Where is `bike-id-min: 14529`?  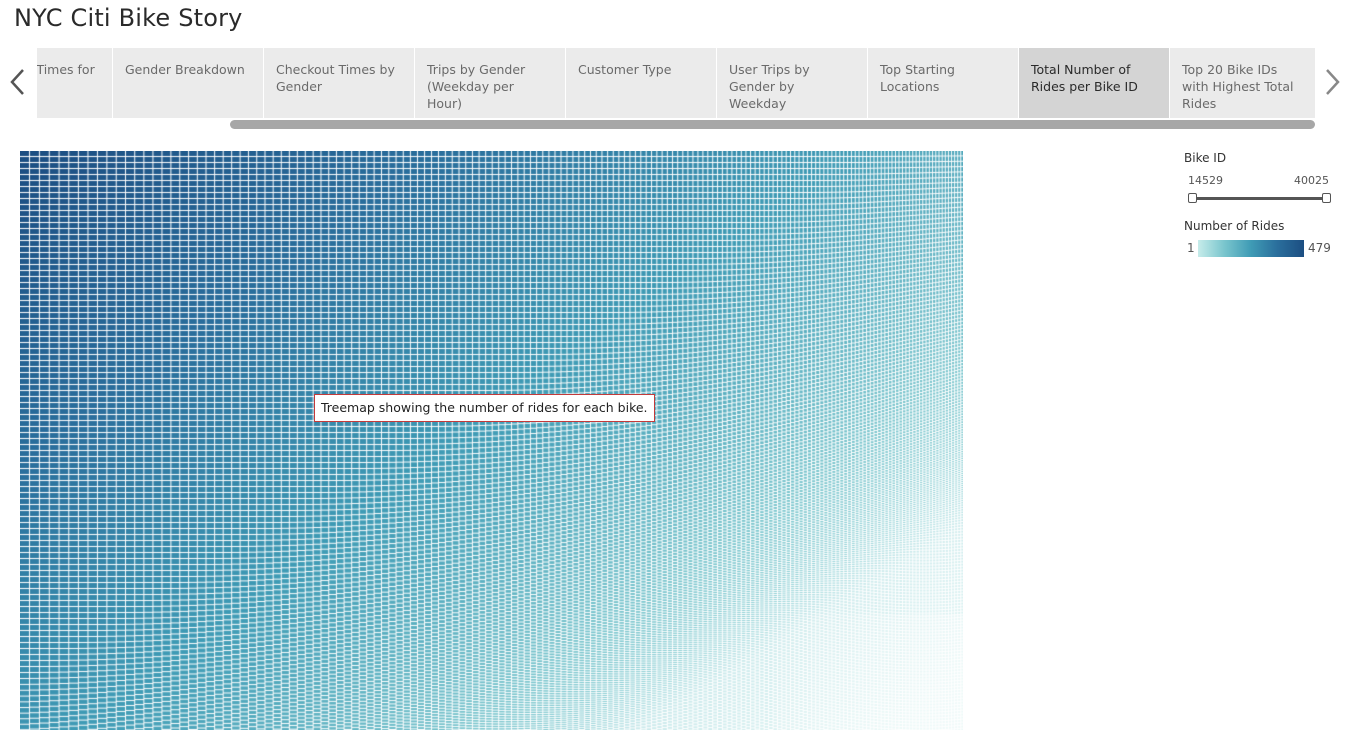 bike-id-min: 14529 is located at coordinates (1205, 180).